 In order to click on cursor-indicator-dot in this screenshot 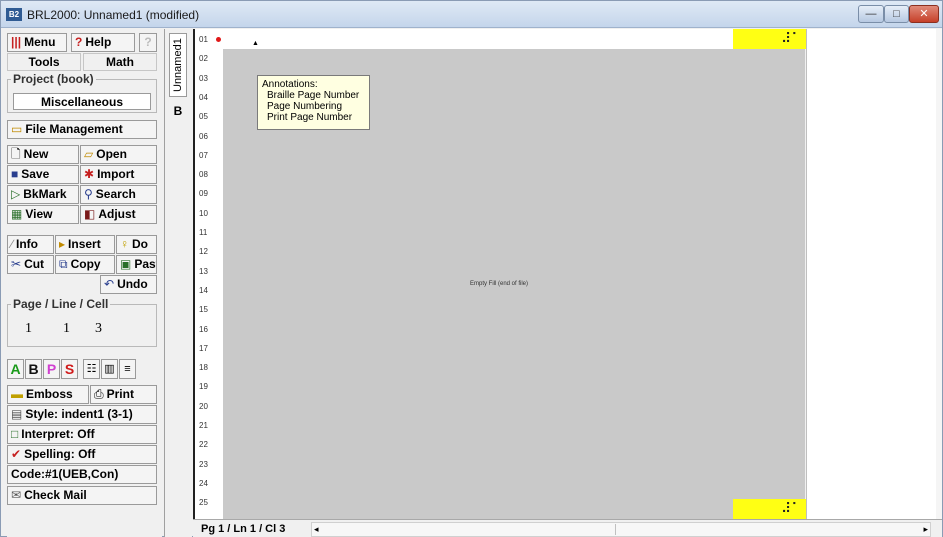, I will do `click(218, 39)`.